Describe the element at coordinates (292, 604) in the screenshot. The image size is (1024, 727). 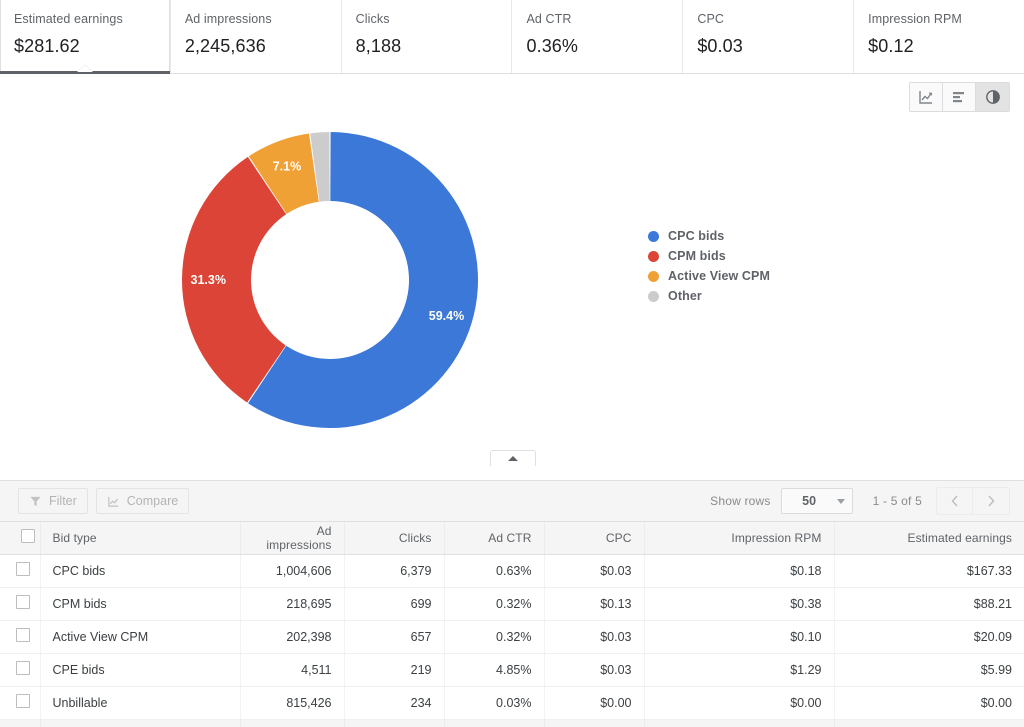
I see `cell-ad-impressions: 218,695` at that location.